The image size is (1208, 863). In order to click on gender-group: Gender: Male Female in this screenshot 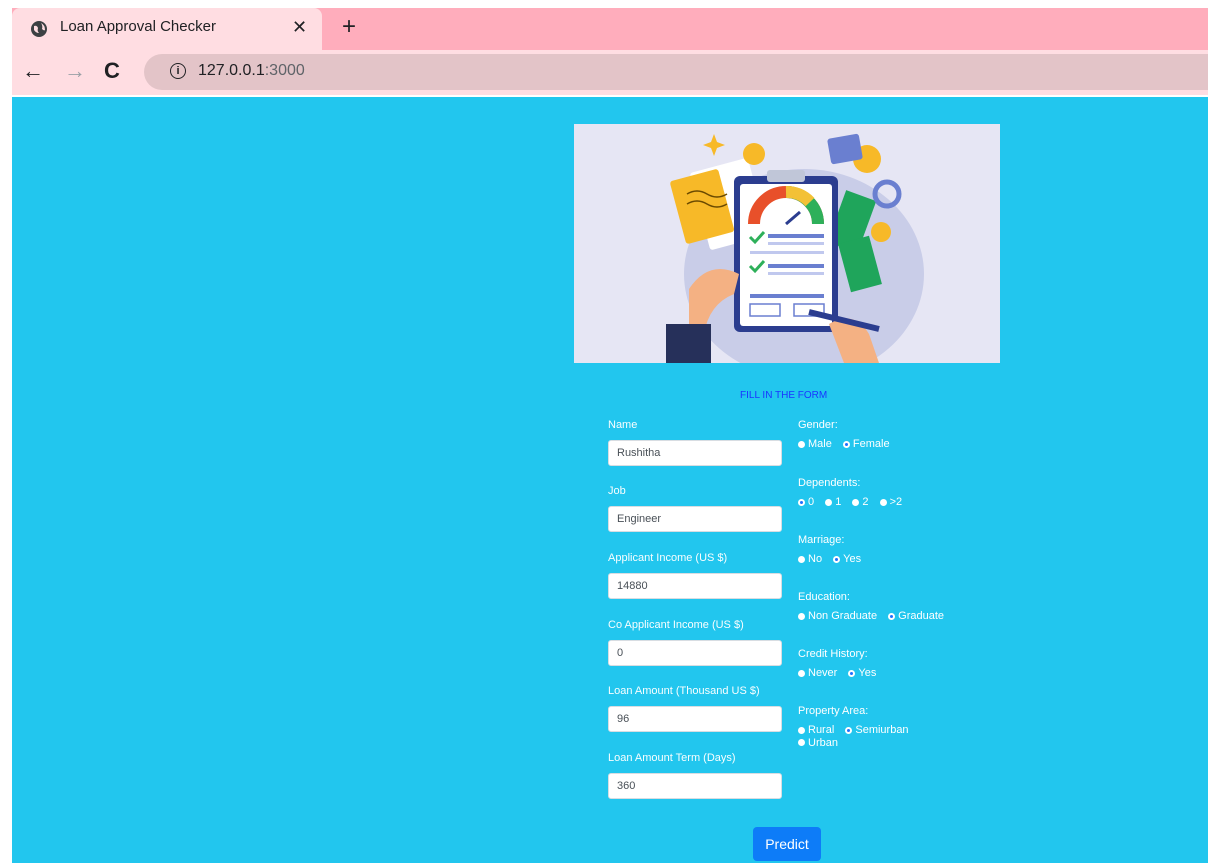, I will do `click(848, 435)`.